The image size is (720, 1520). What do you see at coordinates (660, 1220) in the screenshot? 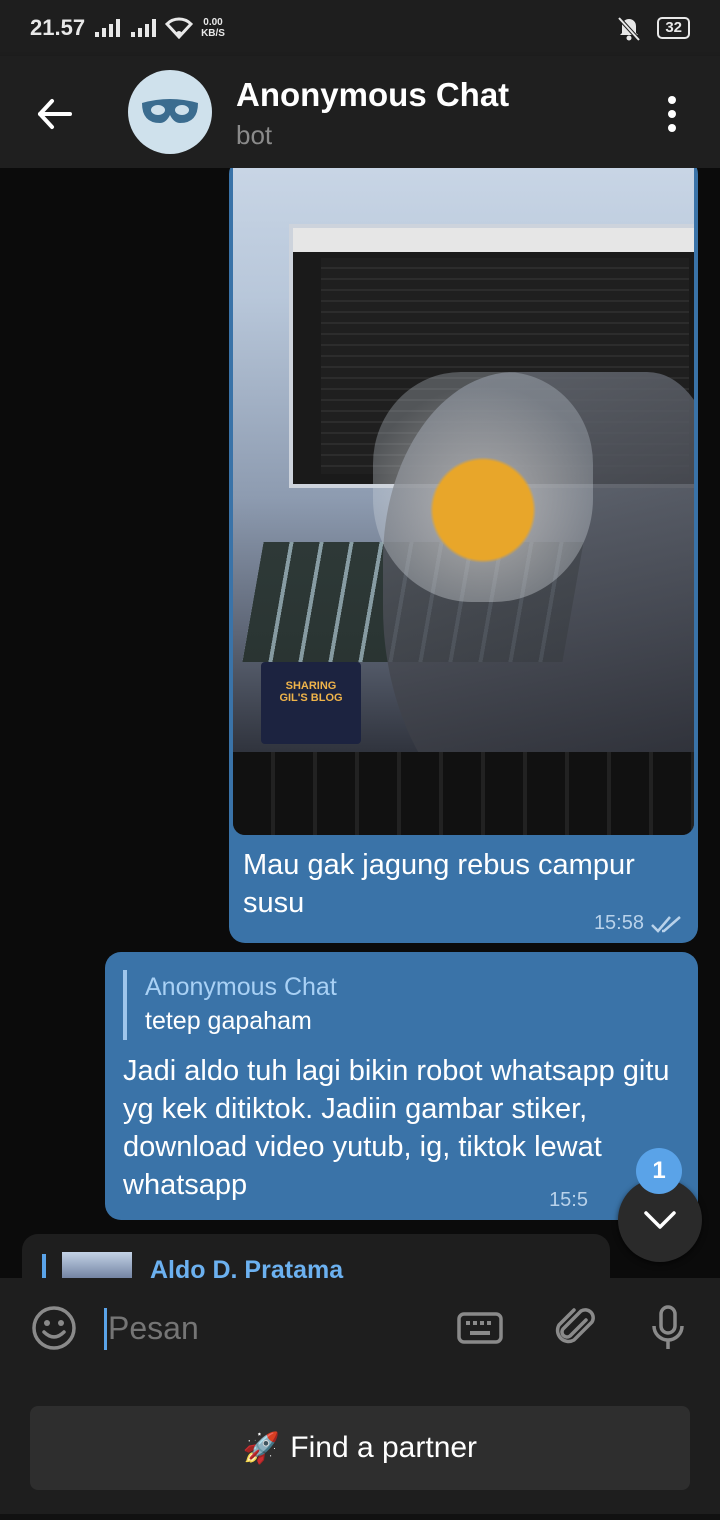
I see `chevron-down-icon` at bounding box center [660, 1220].